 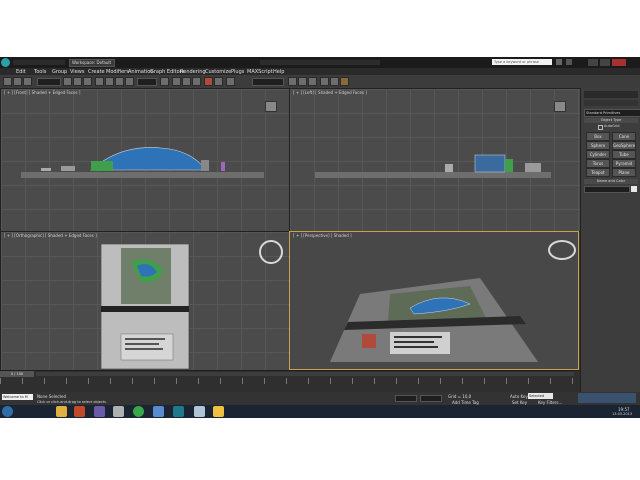 I want to click on layer-manager-icon, so click(x=230, y=81).